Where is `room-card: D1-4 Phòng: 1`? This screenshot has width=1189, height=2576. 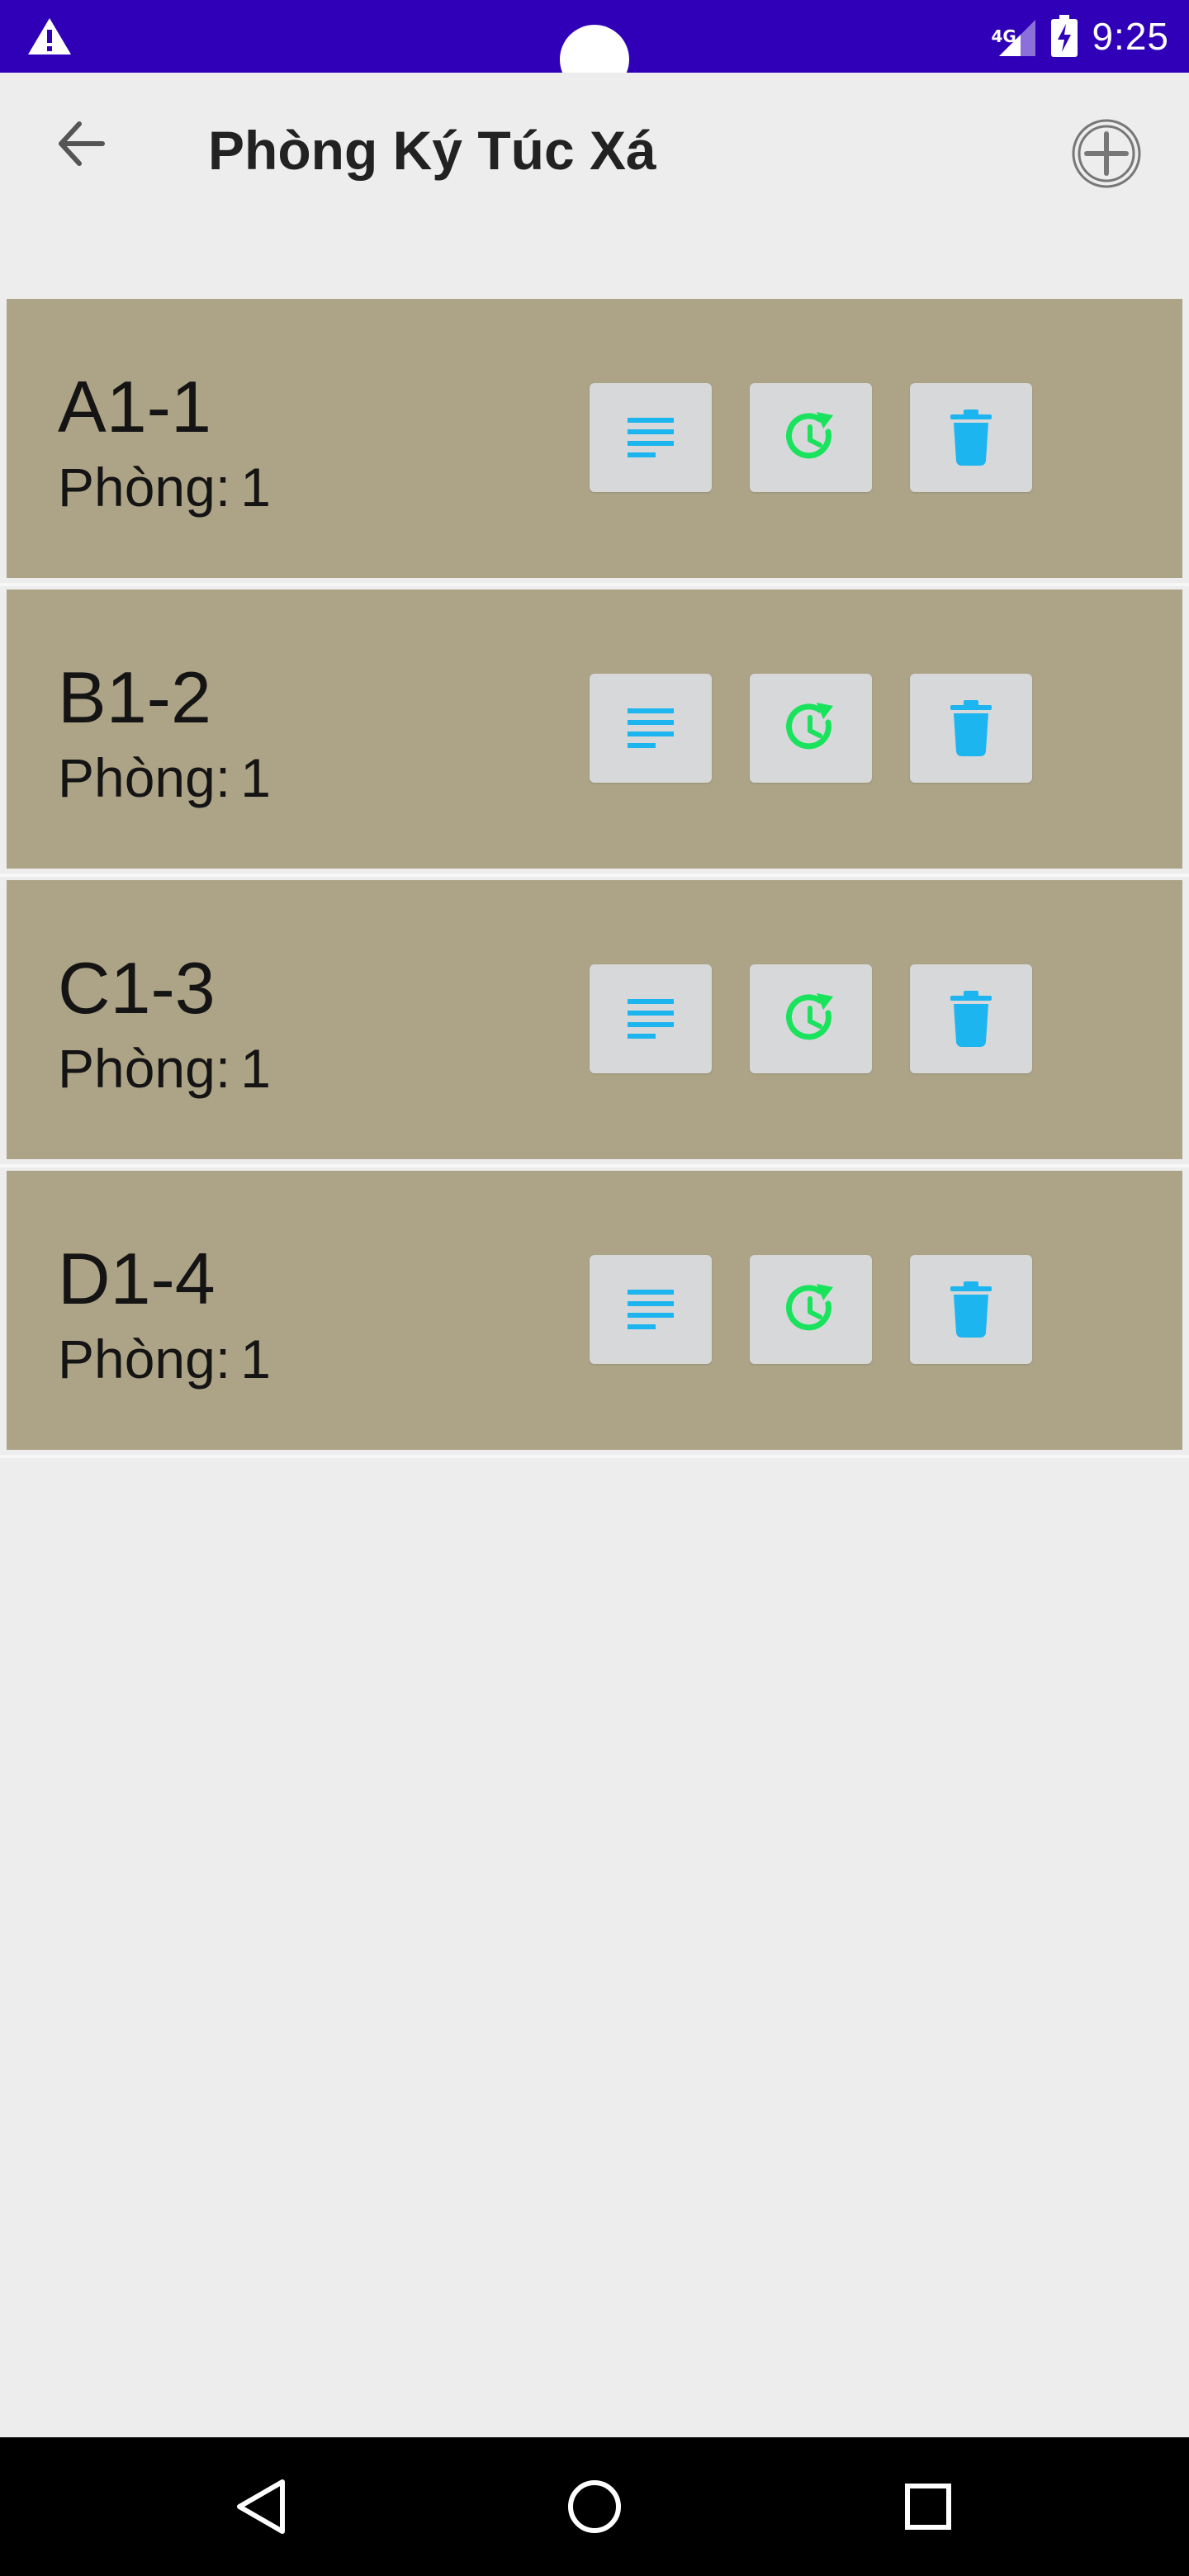 room-card: D1-4 Phòng: 1 is located at coordinates (594, 1314).